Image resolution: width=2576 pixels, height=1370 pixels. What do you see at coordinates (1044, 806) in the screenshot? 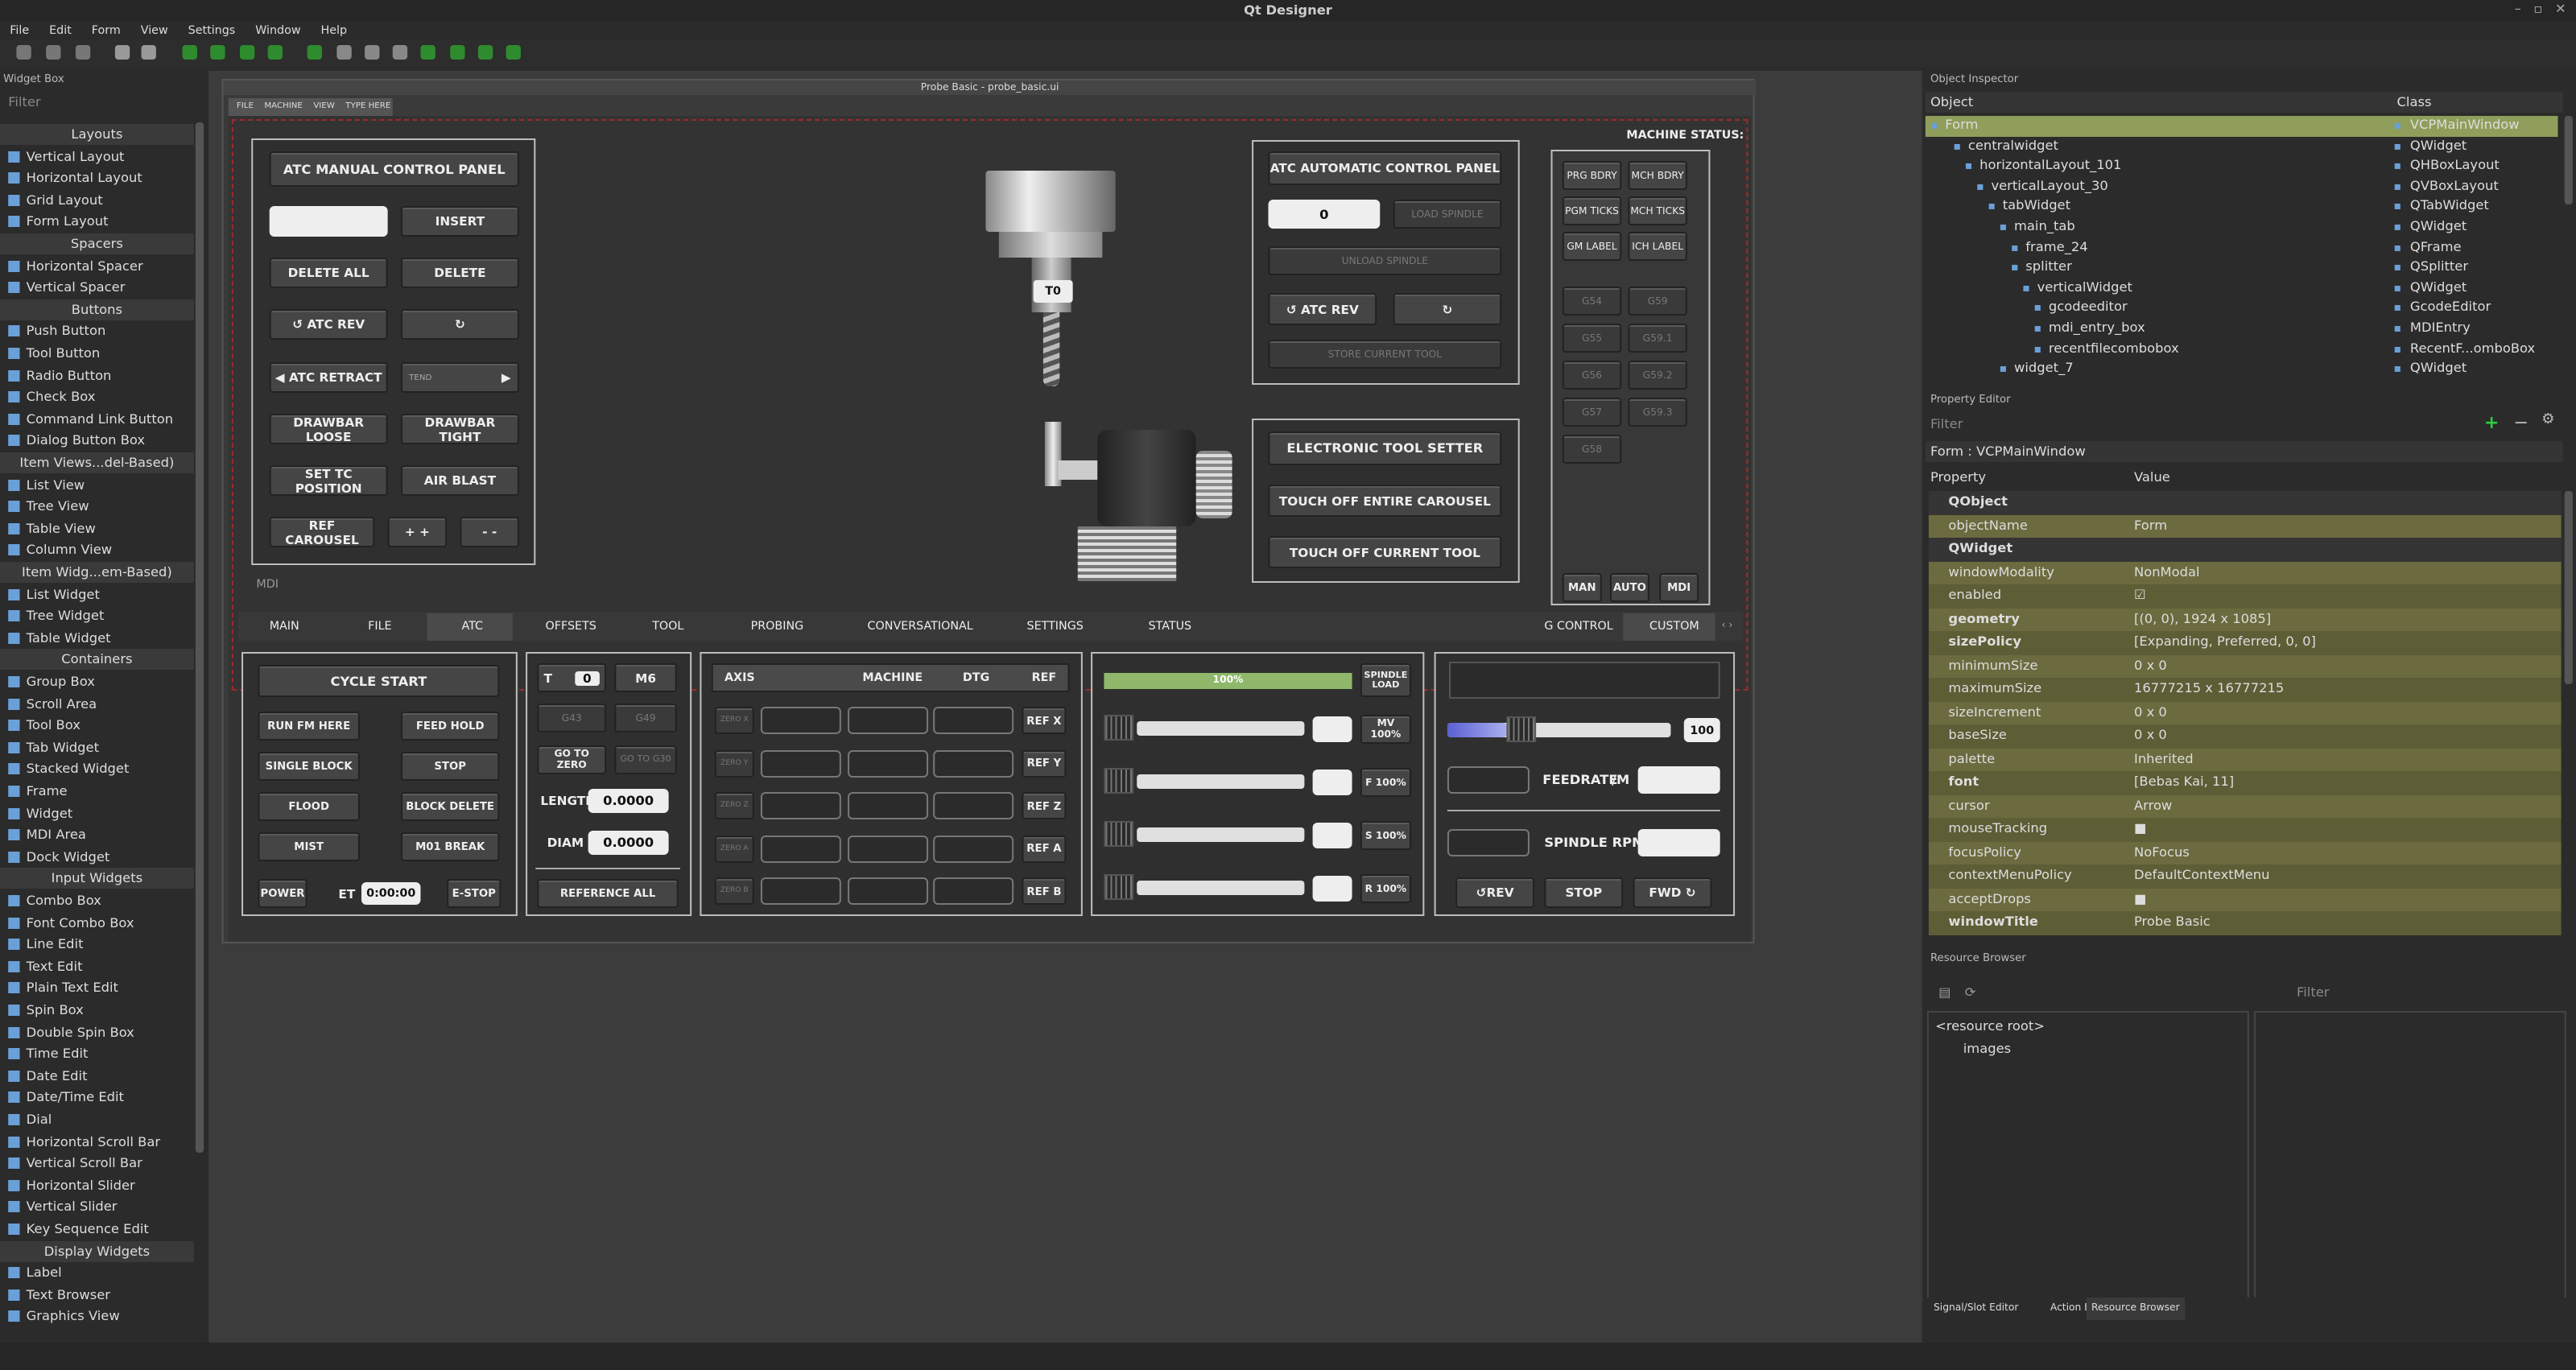
I see `ref-axis-button: REF Z` at bounding box center [1044, 806].